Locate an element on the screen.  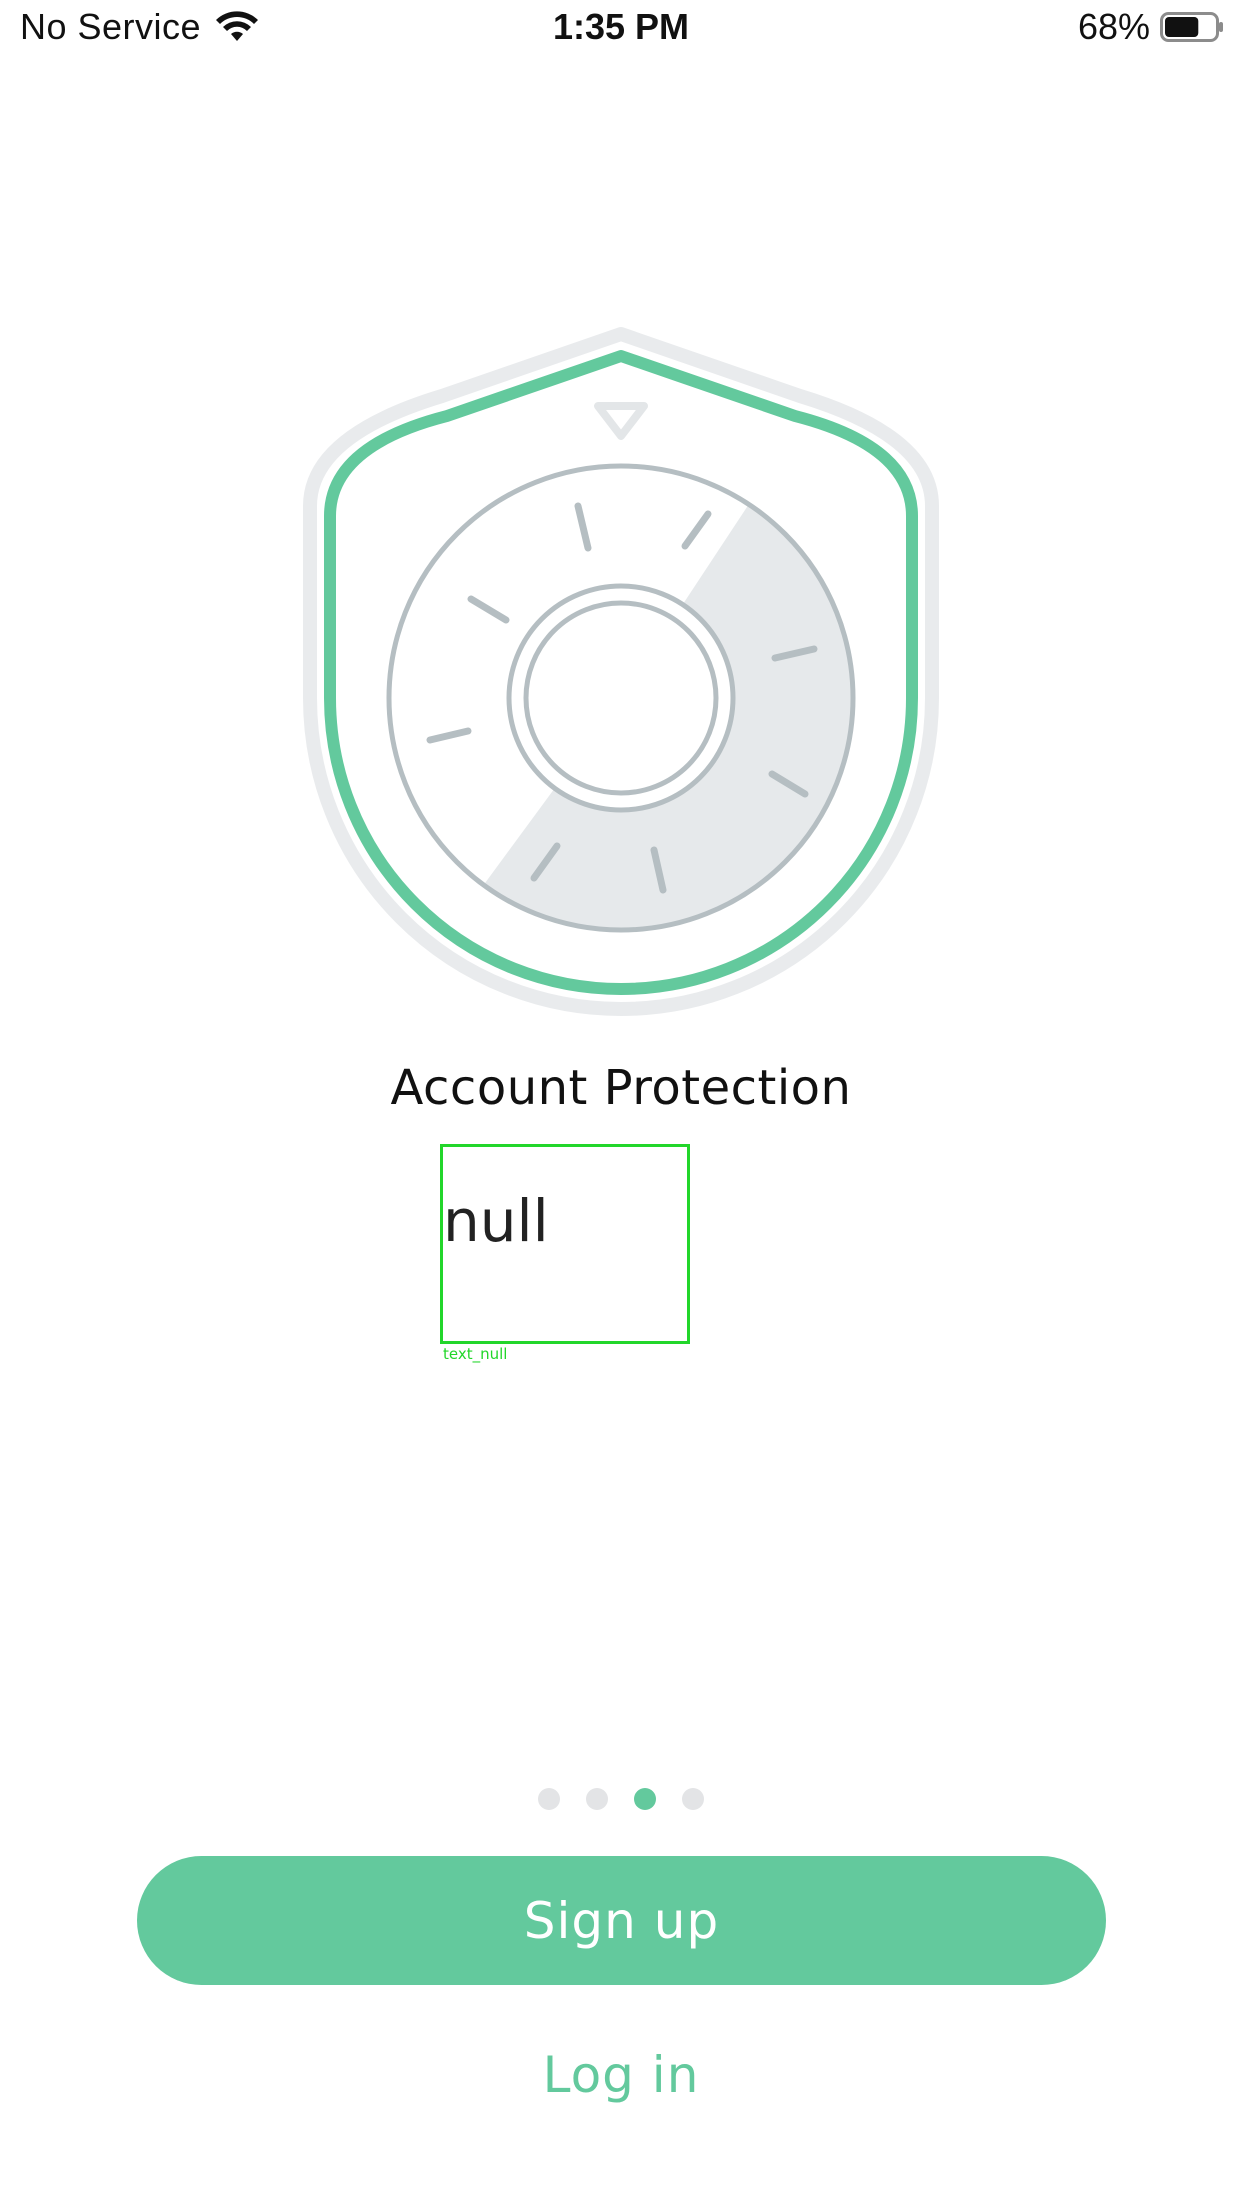
sign-up-button: Sign up is located at coordinates (621, 1920).